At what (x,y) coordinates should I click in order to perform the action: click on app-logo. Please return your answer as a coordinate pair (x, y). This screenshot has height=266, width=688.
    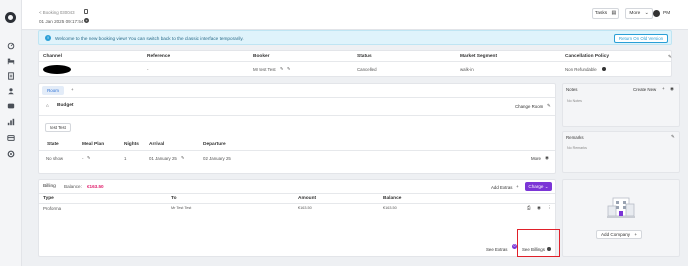
    Looking at the image, I should click on (10, 17).